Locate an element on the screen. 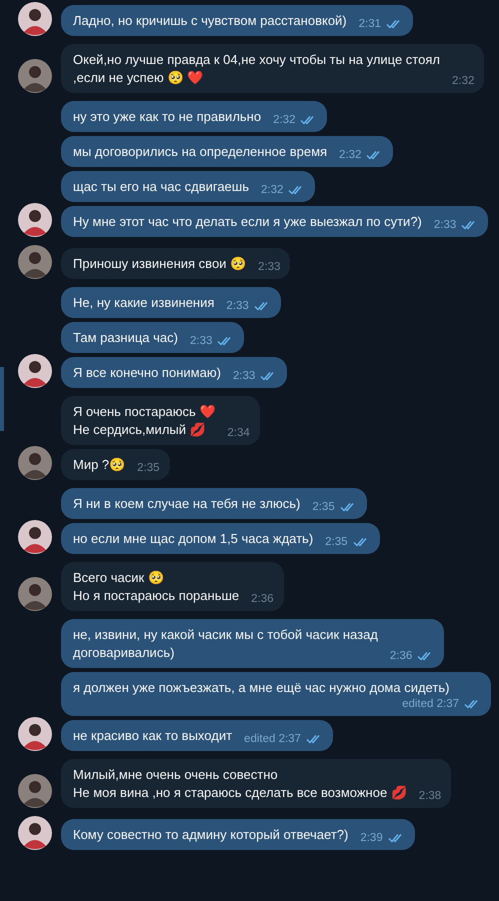 Image resolution: width=499 pixels, height=901 pixels. message-text: Я очень постараюсь ❤ Не сердись,милый 💋 is located at coordinates (144, 421).